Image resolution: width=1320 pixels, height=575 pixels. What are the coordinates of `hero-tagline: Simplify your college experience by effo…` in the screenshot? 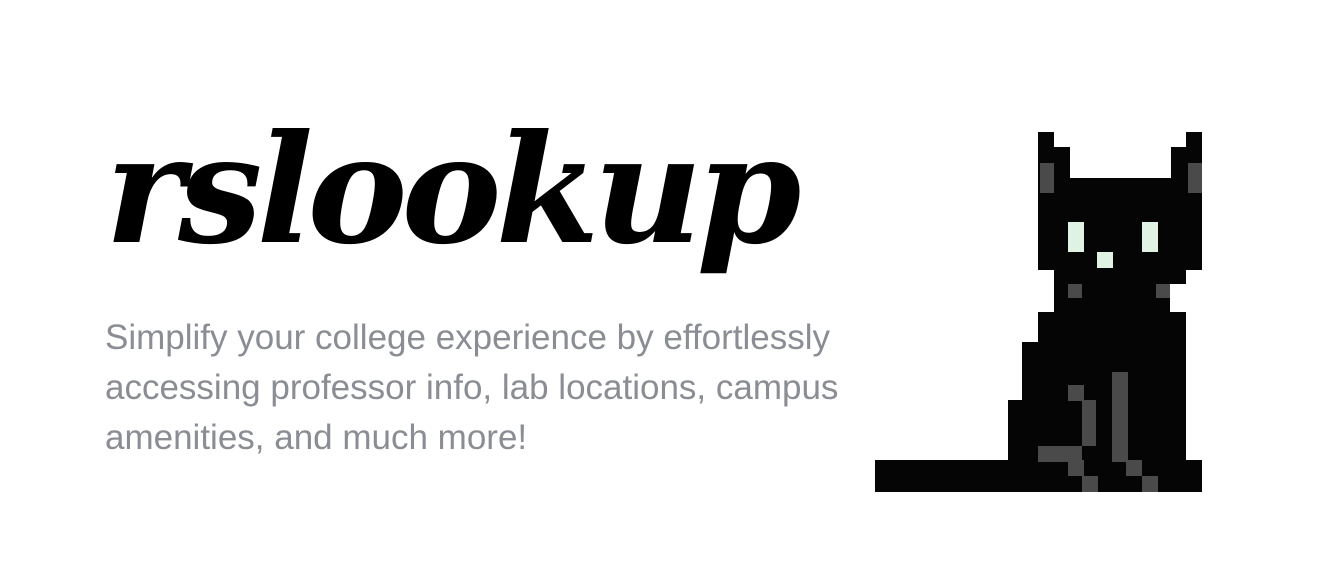 It's located at (472, 387).